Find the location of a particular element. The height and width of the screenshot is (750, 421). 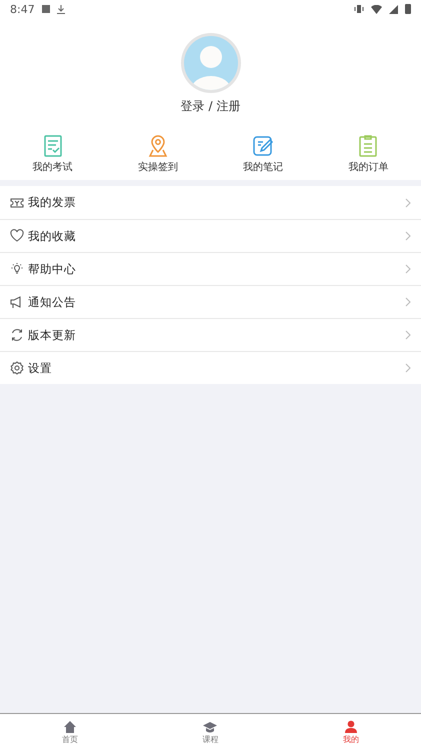

vibrate-icon is located at coordinates (359, 9).